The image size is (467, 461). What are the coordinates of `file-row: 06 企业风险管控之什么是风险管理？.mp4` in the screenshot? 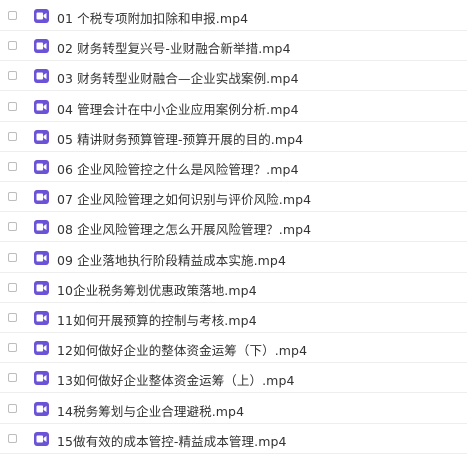 It's located at (233, 167).